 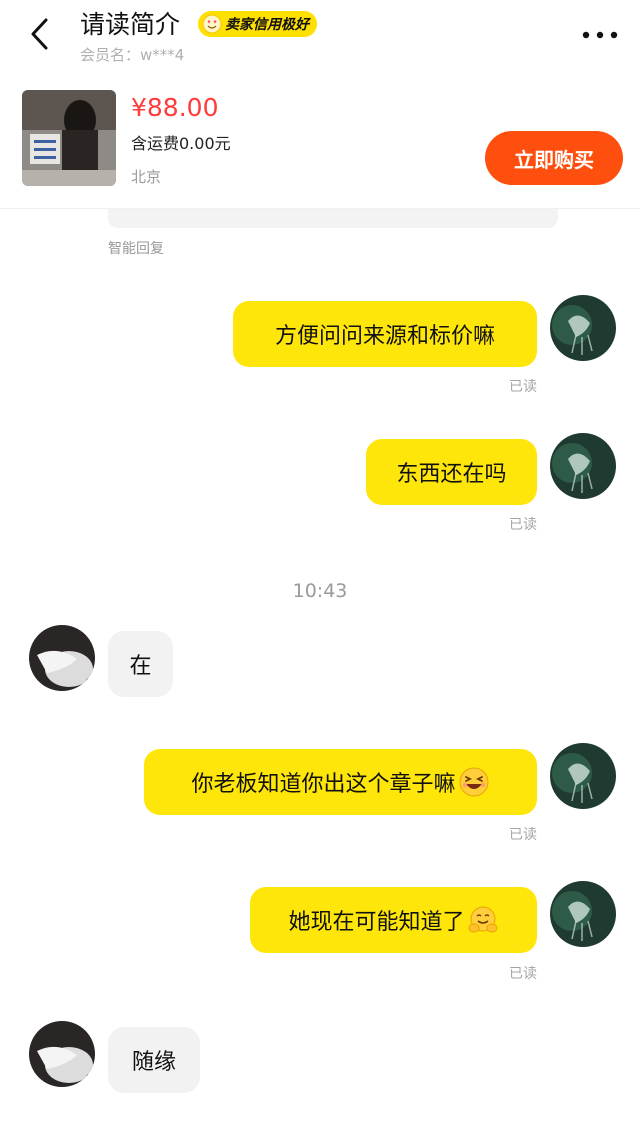 What do you see at coordinates (473, 782) in the screenshot?
I see `grinning-squint-emoji-icon` at bounding box center [473, 782].